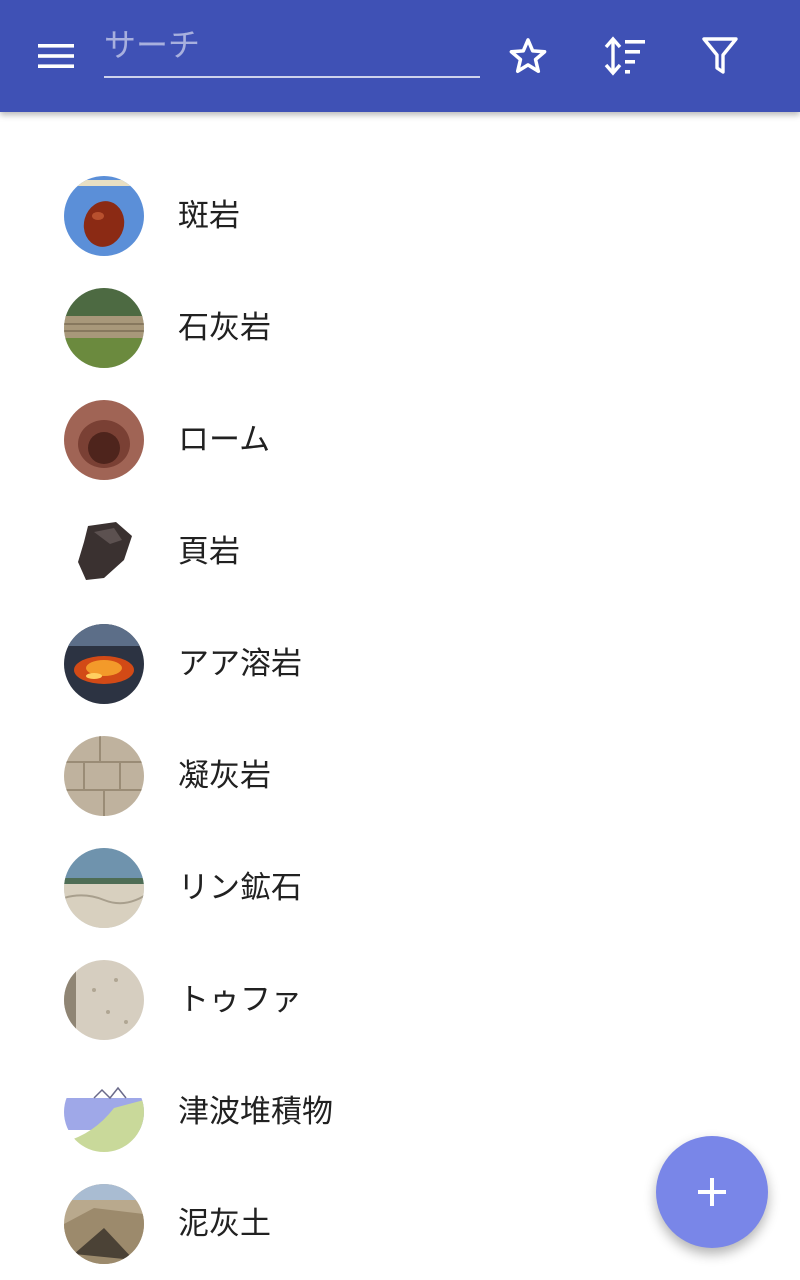 This screenshot has width=800, height=1280. Describe the element at coordinates (400, 888) in the screenshot. I see `list-item: リン鉱石` at that location.